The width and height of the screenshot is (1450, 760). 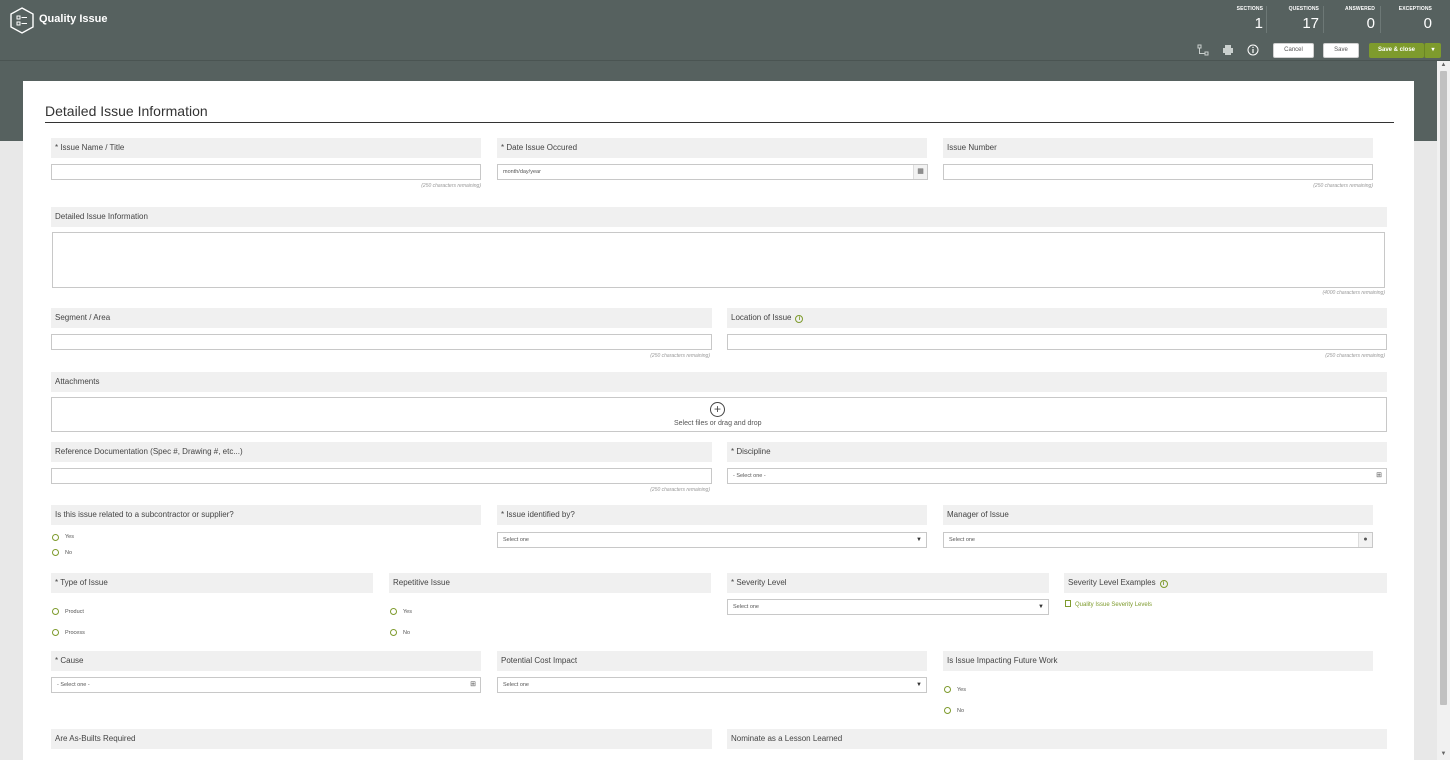 What do you see at coordinates (381, 342) in the screenshot?
I see `segment-area-input` at bounding box center [381, 342].